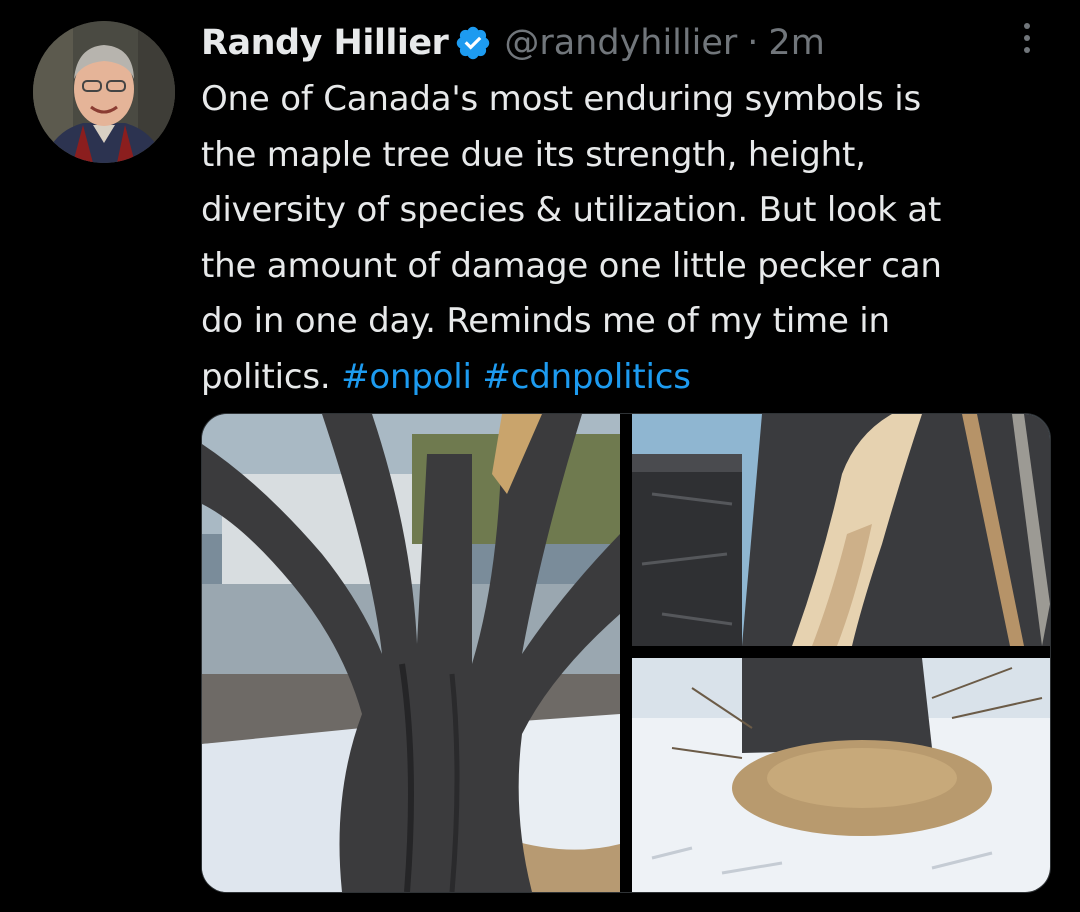  Describe the element at coordinates (533, 154) in the screenshot. I see `tweet-text-line: the maple tree due its strength, height,` at that location.